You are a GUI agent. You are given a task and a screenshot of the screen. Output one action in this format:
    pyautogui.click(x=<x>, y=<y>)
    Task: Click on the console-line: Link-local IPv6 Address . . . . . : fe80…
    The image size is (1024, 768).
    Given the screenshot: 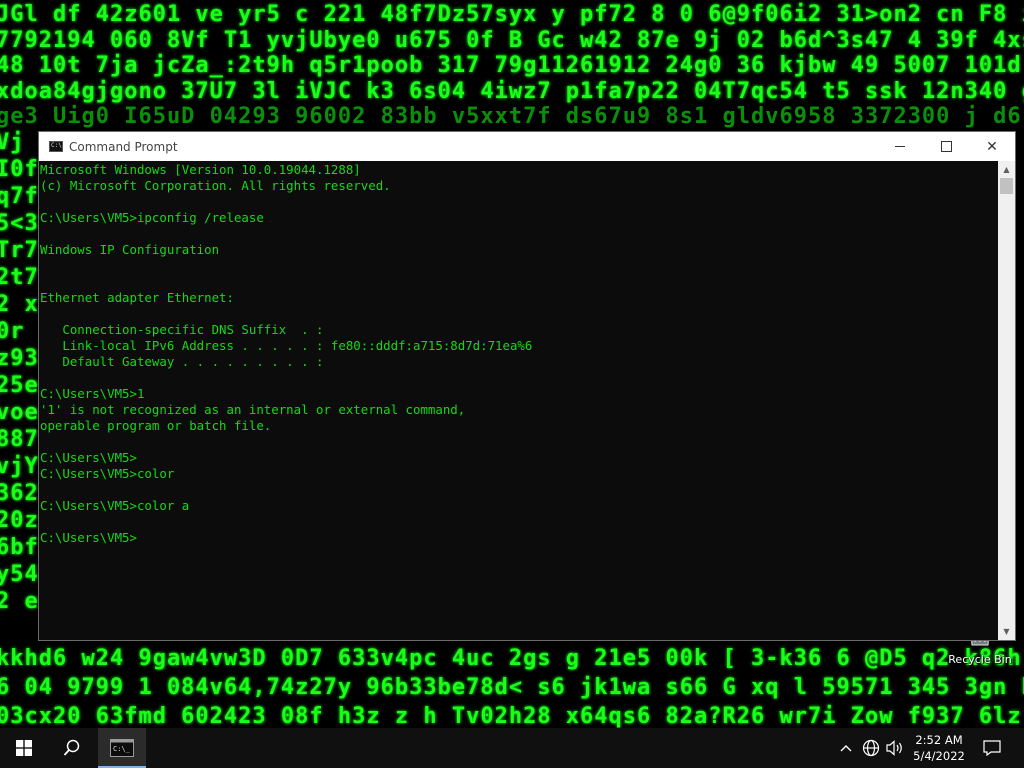 What is the action you would take?
    pyautogui.click(x=286, y=345)
    